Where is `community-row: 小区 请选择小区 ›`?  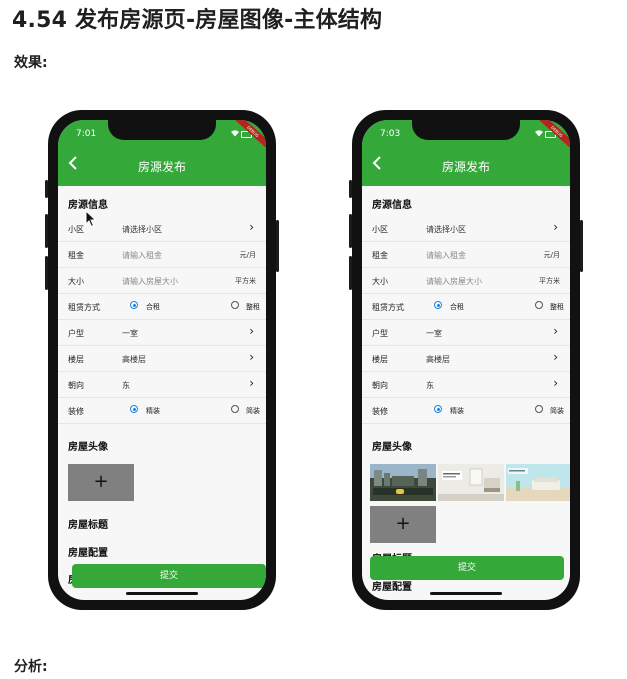
community-row: 小区 请选择小区 › is located at coordinates (466, 229).